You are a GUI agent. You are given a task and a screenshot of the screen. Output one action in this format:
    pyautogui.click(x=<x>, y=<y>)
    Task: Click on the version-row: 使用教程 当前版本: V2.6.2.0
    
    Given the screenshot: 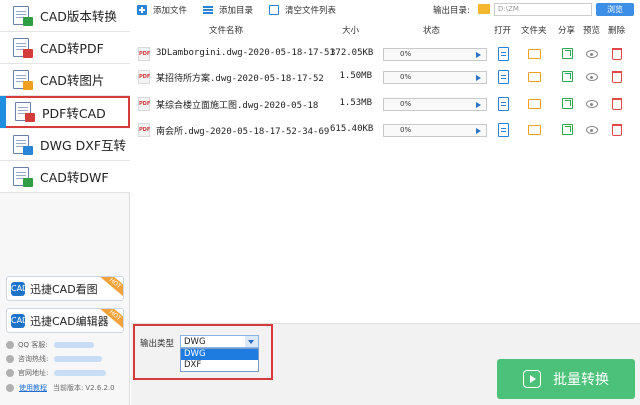 What is the action you would take?
    pyautogui.click(x=60, y=388)
    